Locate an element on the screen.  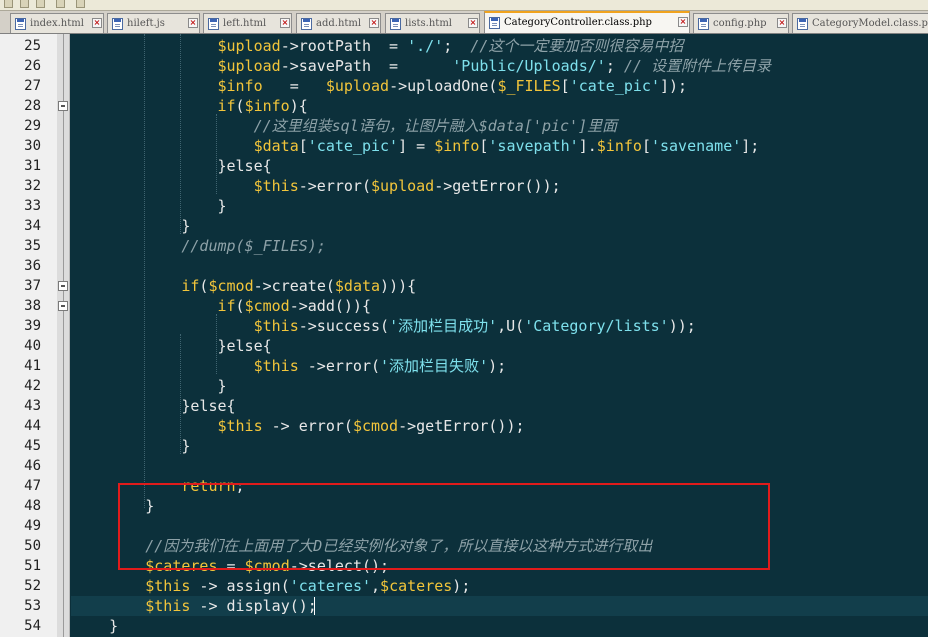
code-text: if($info){ is located at coordinates (262, 106).